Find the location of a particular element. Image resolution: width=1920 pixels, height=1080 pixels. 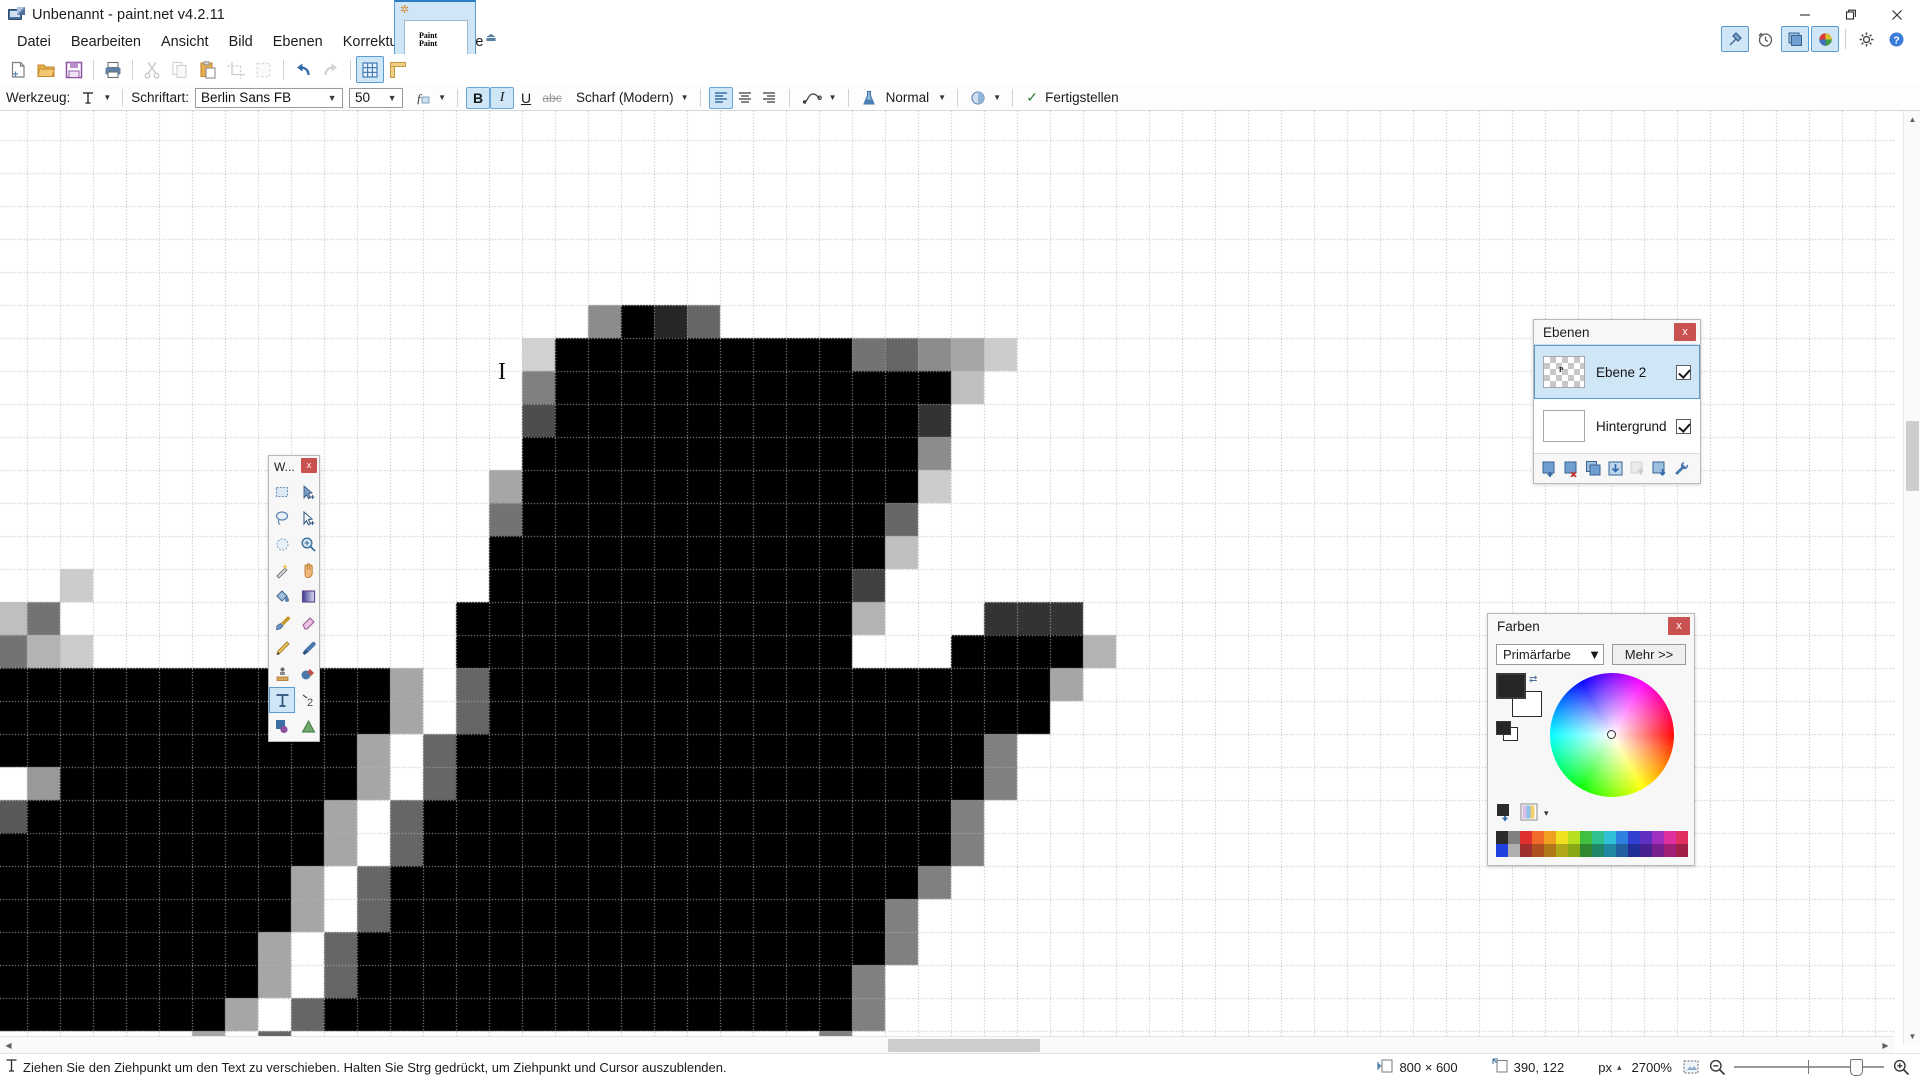

strikethrough-button: abc is located at coordinates (552, 98).